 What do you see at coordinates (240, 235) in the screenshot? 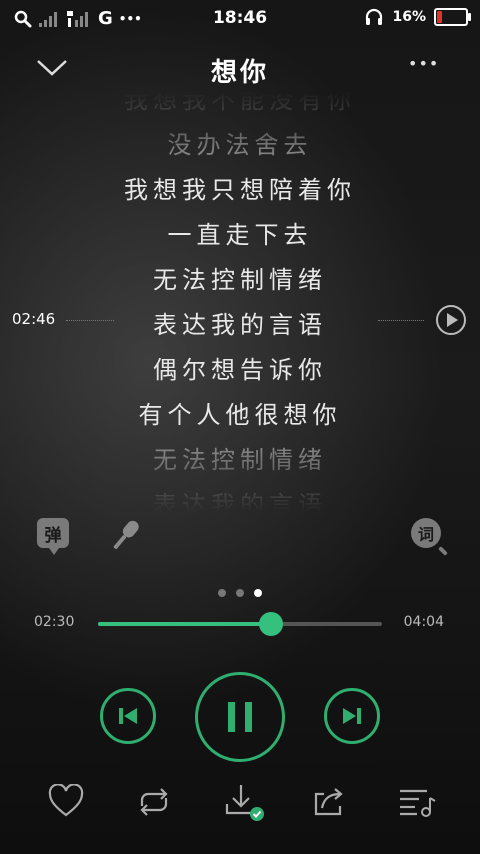
I see `lyric-line: 一直走下去` at bounding box center [240, 235].